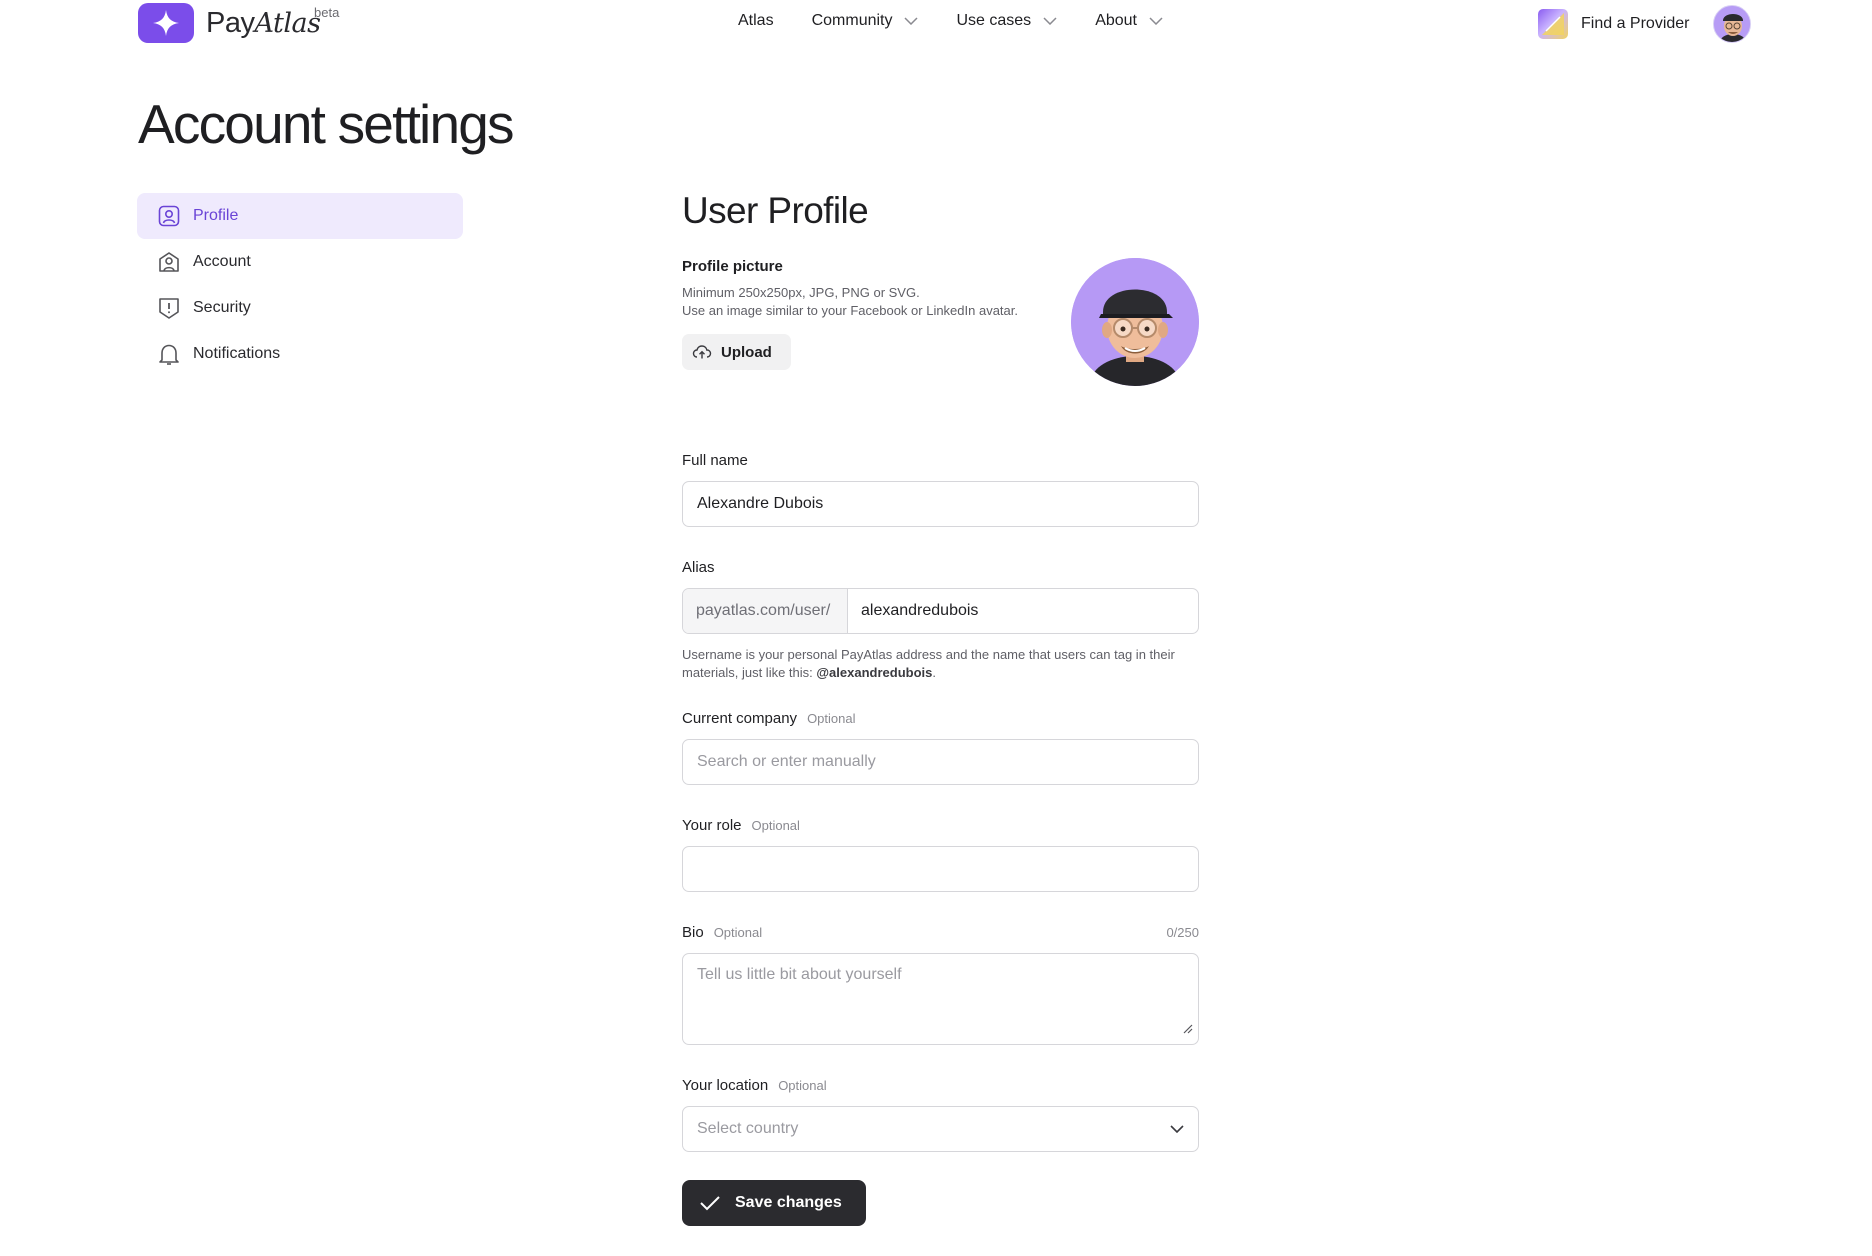 The image size is (1872, 1256). I want to click on header-actions: Find a Provider, so click(1644, 24).